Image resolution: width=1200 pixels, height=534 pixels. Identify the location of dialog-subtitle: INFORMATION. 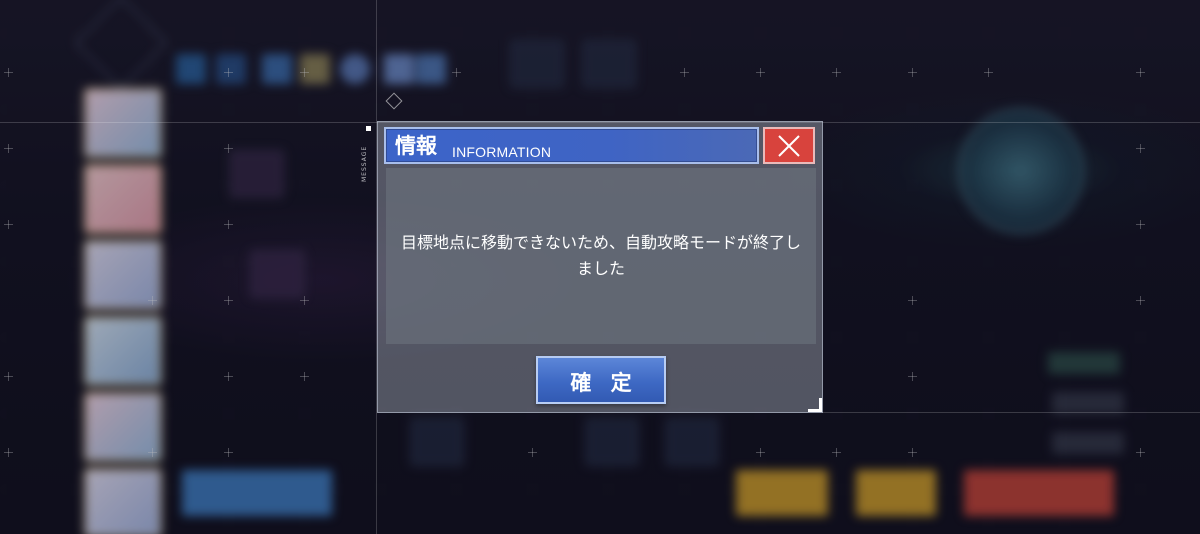
(502, 152).